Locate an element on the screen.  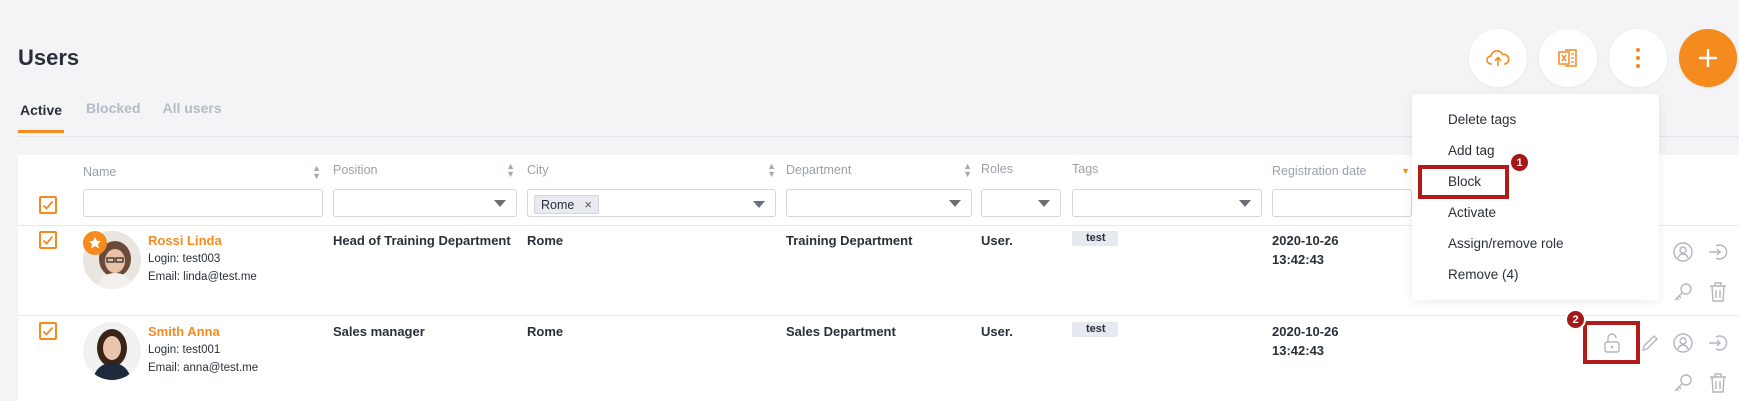
user-email: Email: anna@test.me is located at coordinates (203, 368).